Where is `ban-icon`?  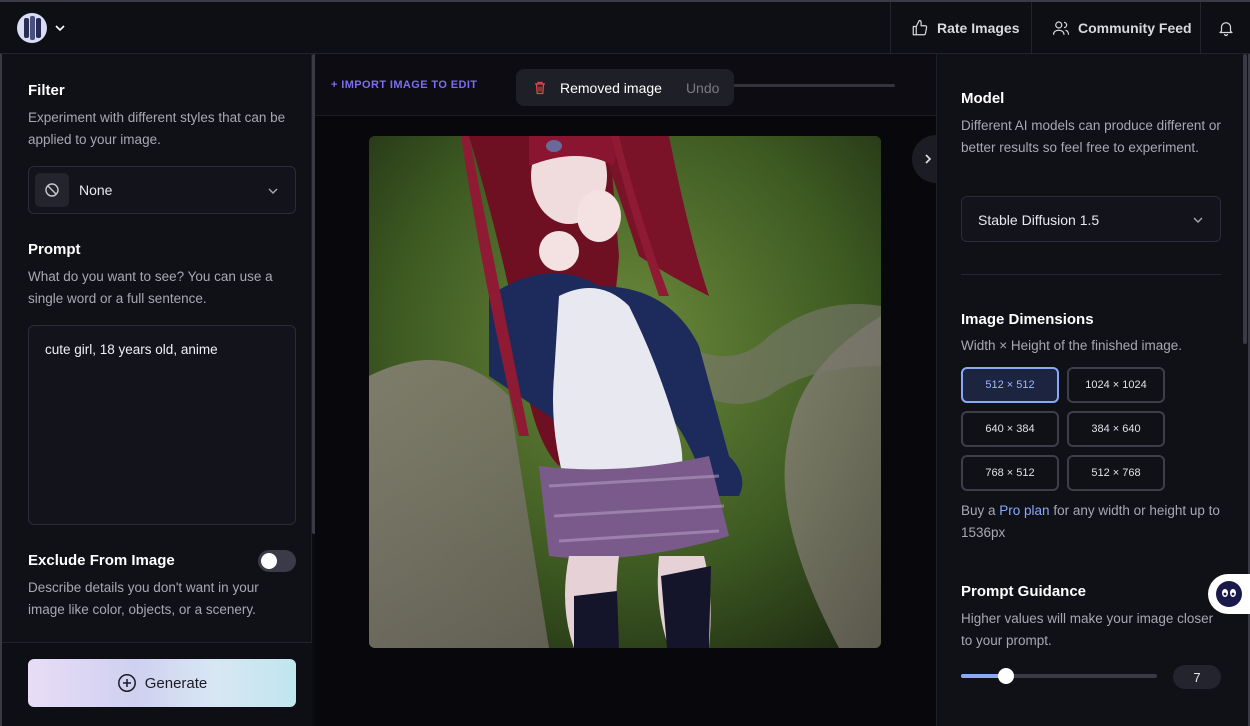
ban-icon is located at coordinates (52, 190).